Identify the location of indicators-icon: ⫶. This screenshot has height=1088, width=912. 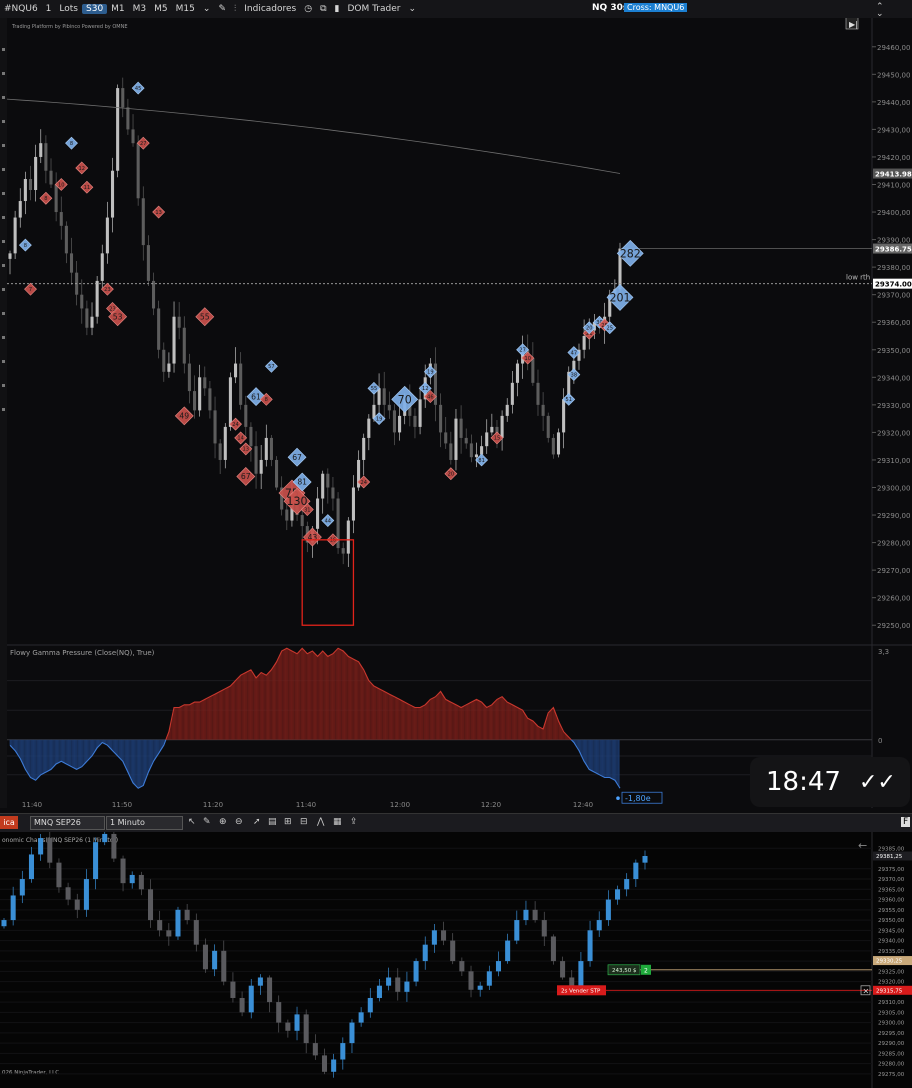
(235, 9).